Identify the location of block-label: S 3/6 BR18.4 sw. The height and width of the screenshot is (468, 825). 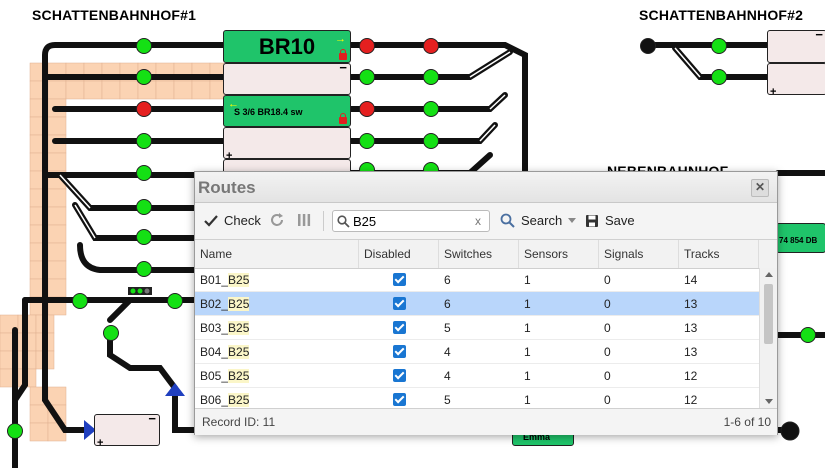
(268, 112).